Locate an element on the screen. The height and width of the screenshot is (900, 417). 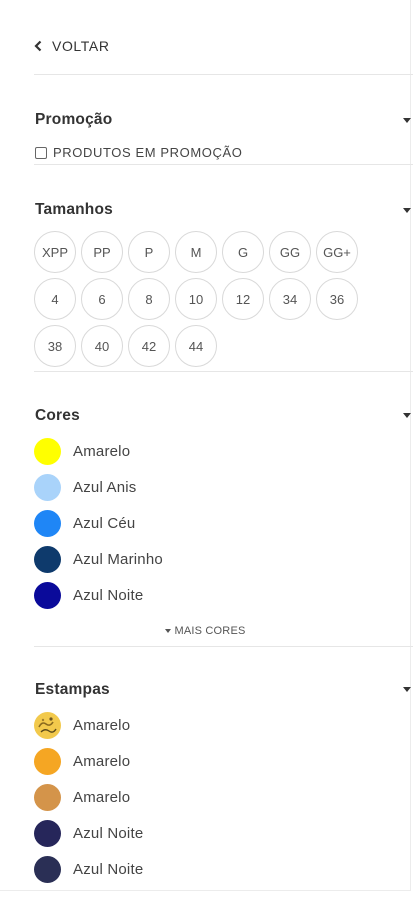
size-option: XPP is located at coordinates (55, 252).